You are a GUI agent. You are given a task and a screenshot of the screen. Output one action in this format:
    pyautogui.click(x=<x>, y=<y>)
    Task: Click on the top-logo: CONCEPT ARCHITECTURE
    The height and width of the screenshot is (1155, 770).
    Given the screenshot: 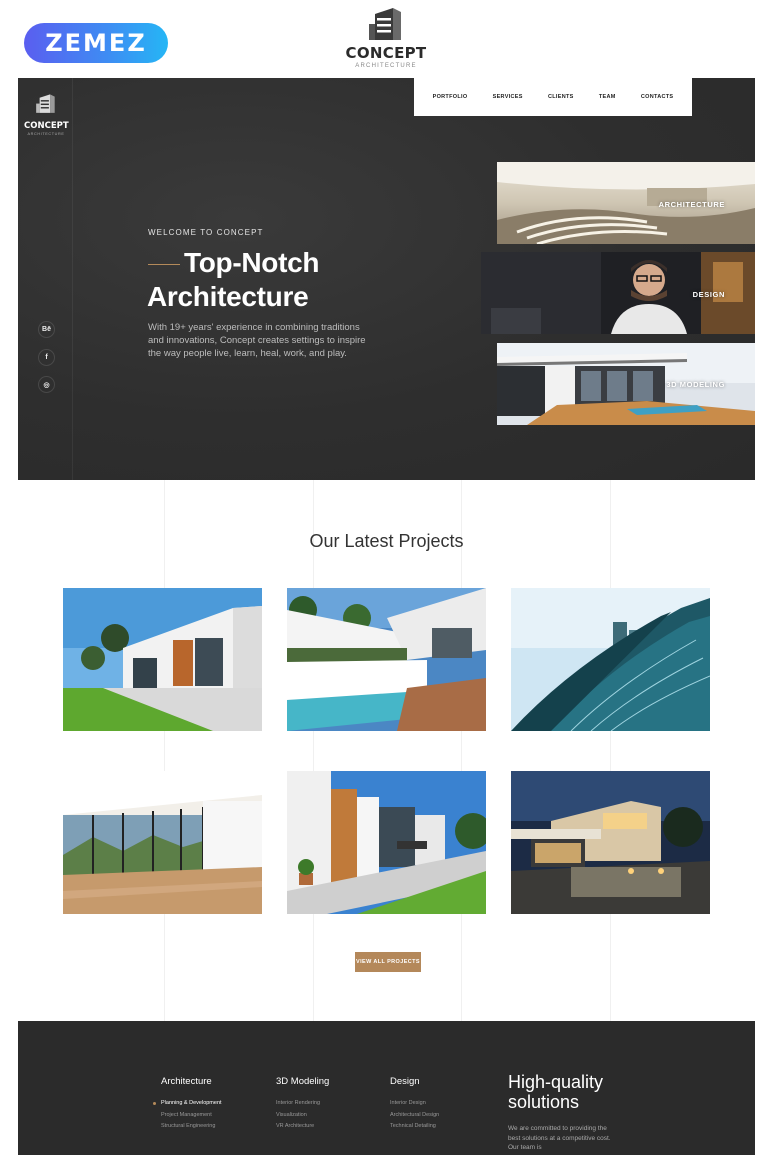 What is the action you would take?
    pyautogui.click(x=386, y=36)
    